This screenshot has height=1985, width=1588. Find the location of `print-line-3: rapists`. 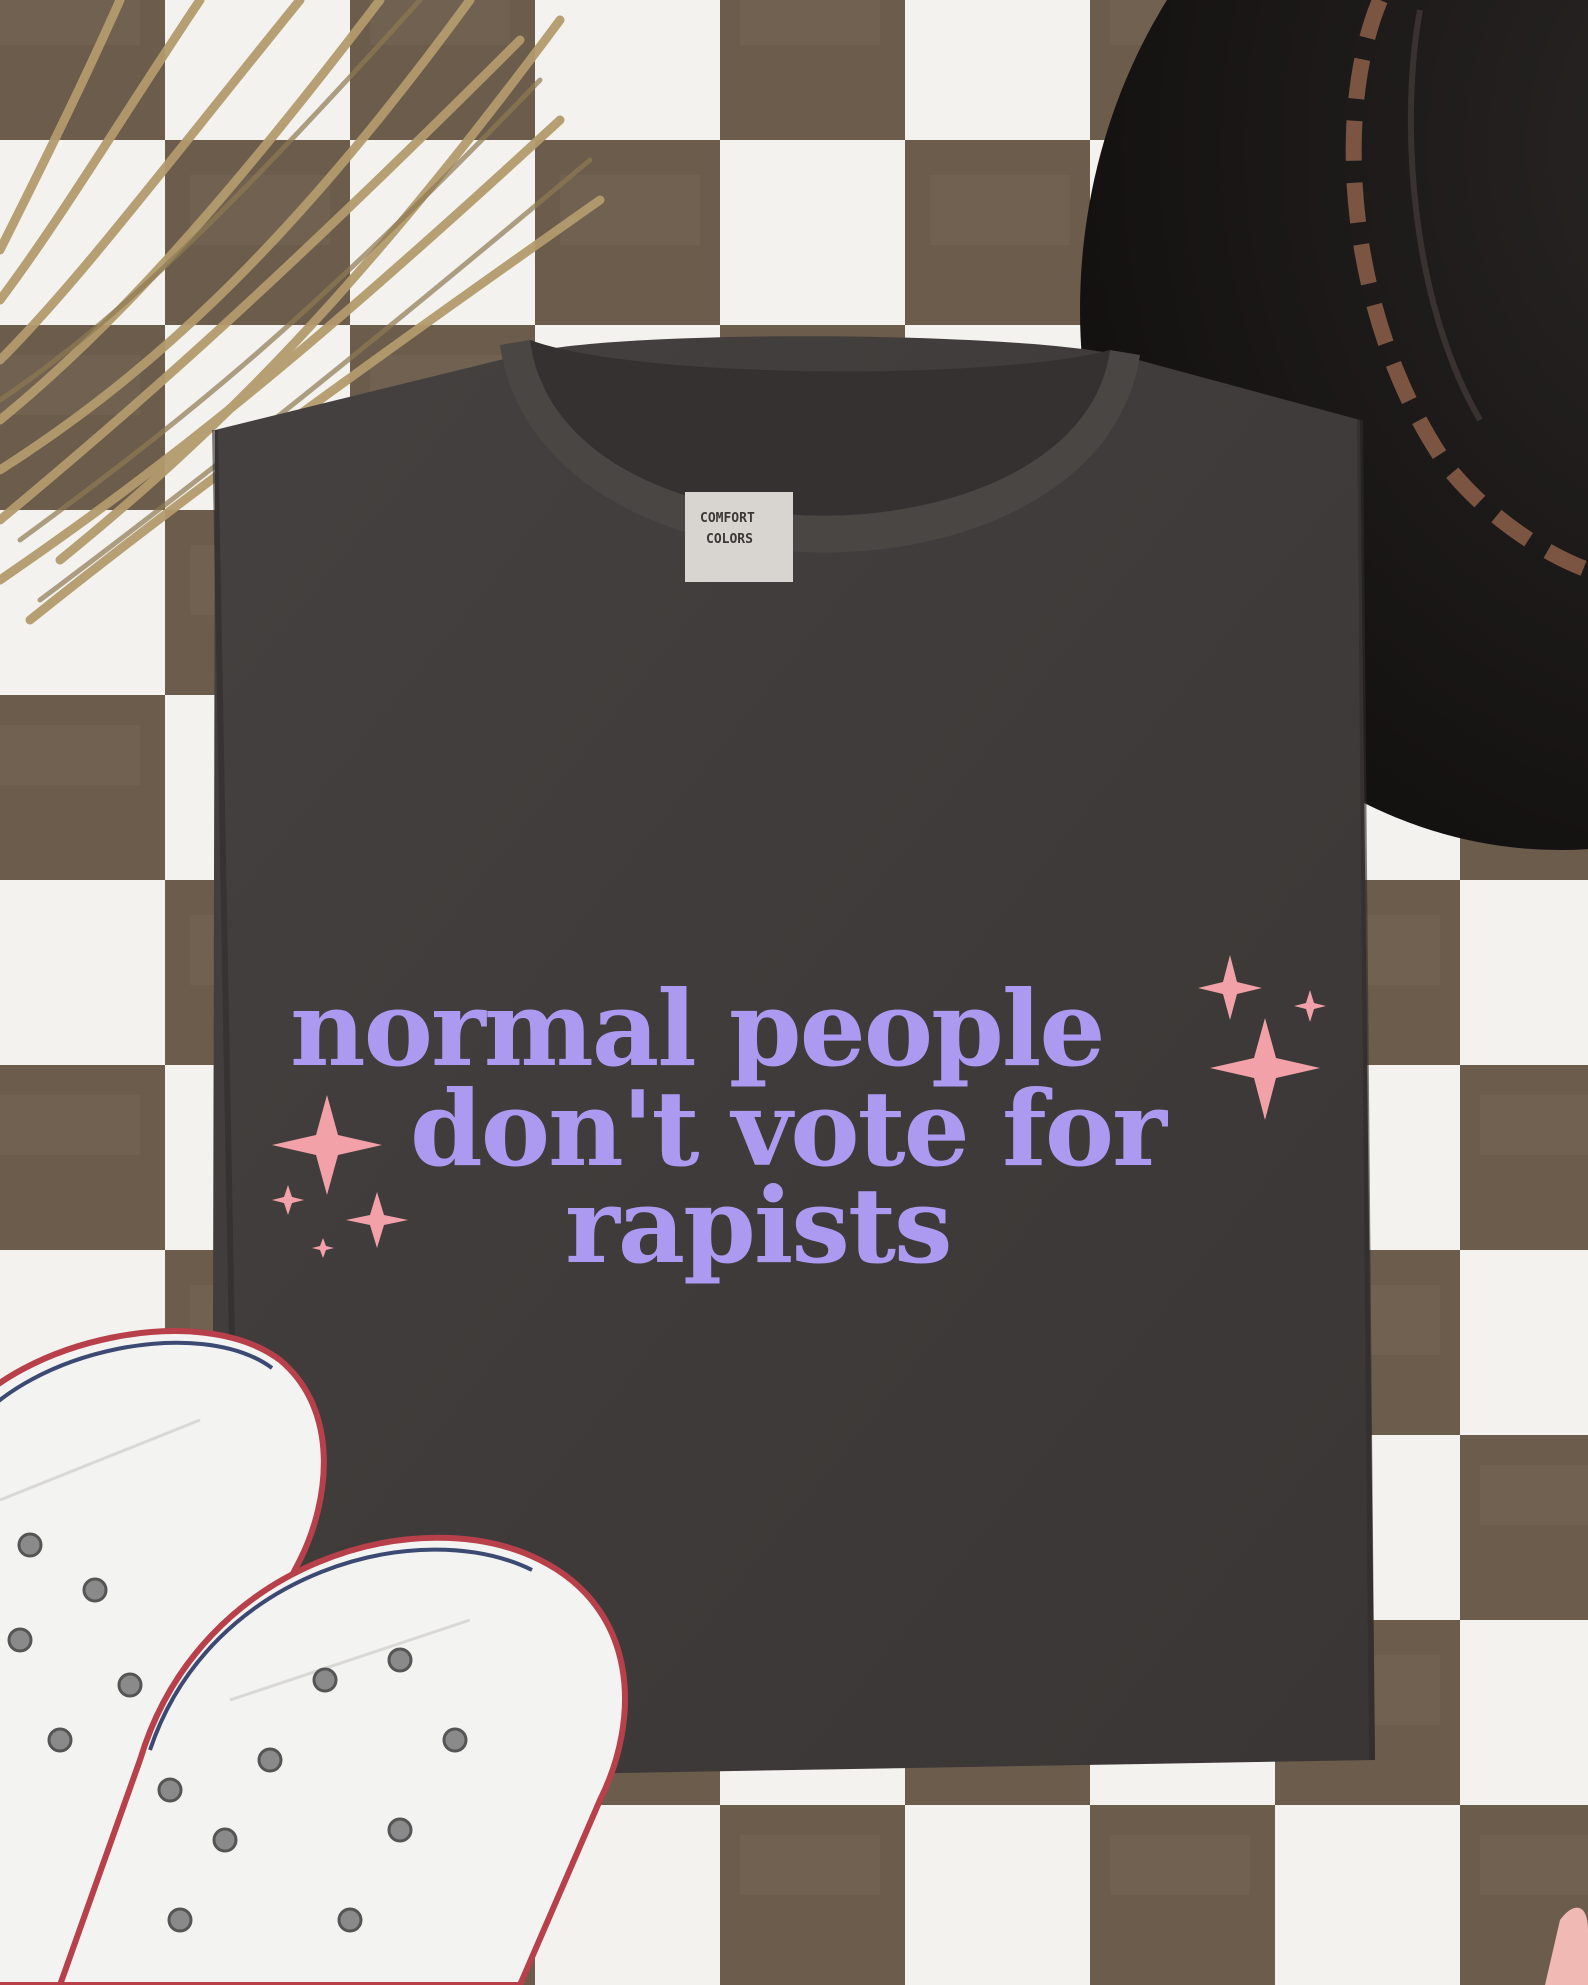

print-line-3: rapists is located at coordinates (758, 1225).